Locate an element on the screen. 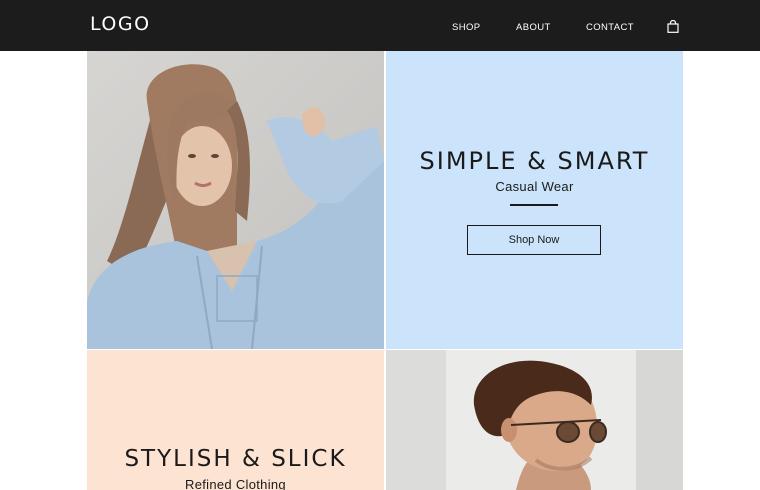 This screenshot has height=490, width=760. top-nav-bar: LOGO SHOP ABOUT CONTACT is located at coordinates (380, 25).